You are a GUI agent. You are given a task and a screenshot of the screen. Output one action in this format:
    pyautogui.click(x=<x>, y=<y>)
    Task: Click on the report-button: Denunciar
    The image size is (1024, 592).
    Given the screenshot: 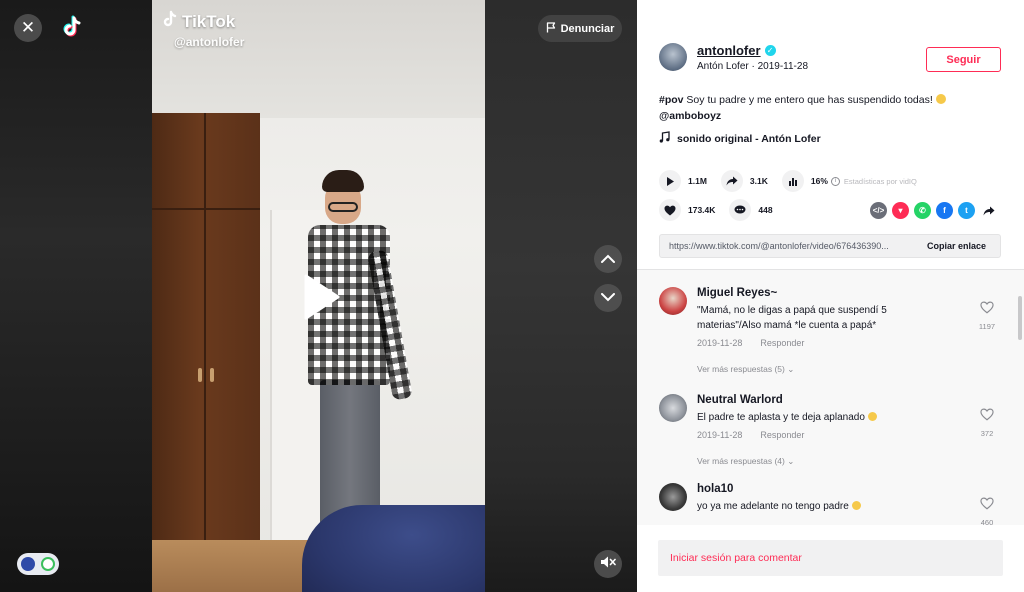 What is the action you would take?
    pyautogui.click(x=580, y=28)
    